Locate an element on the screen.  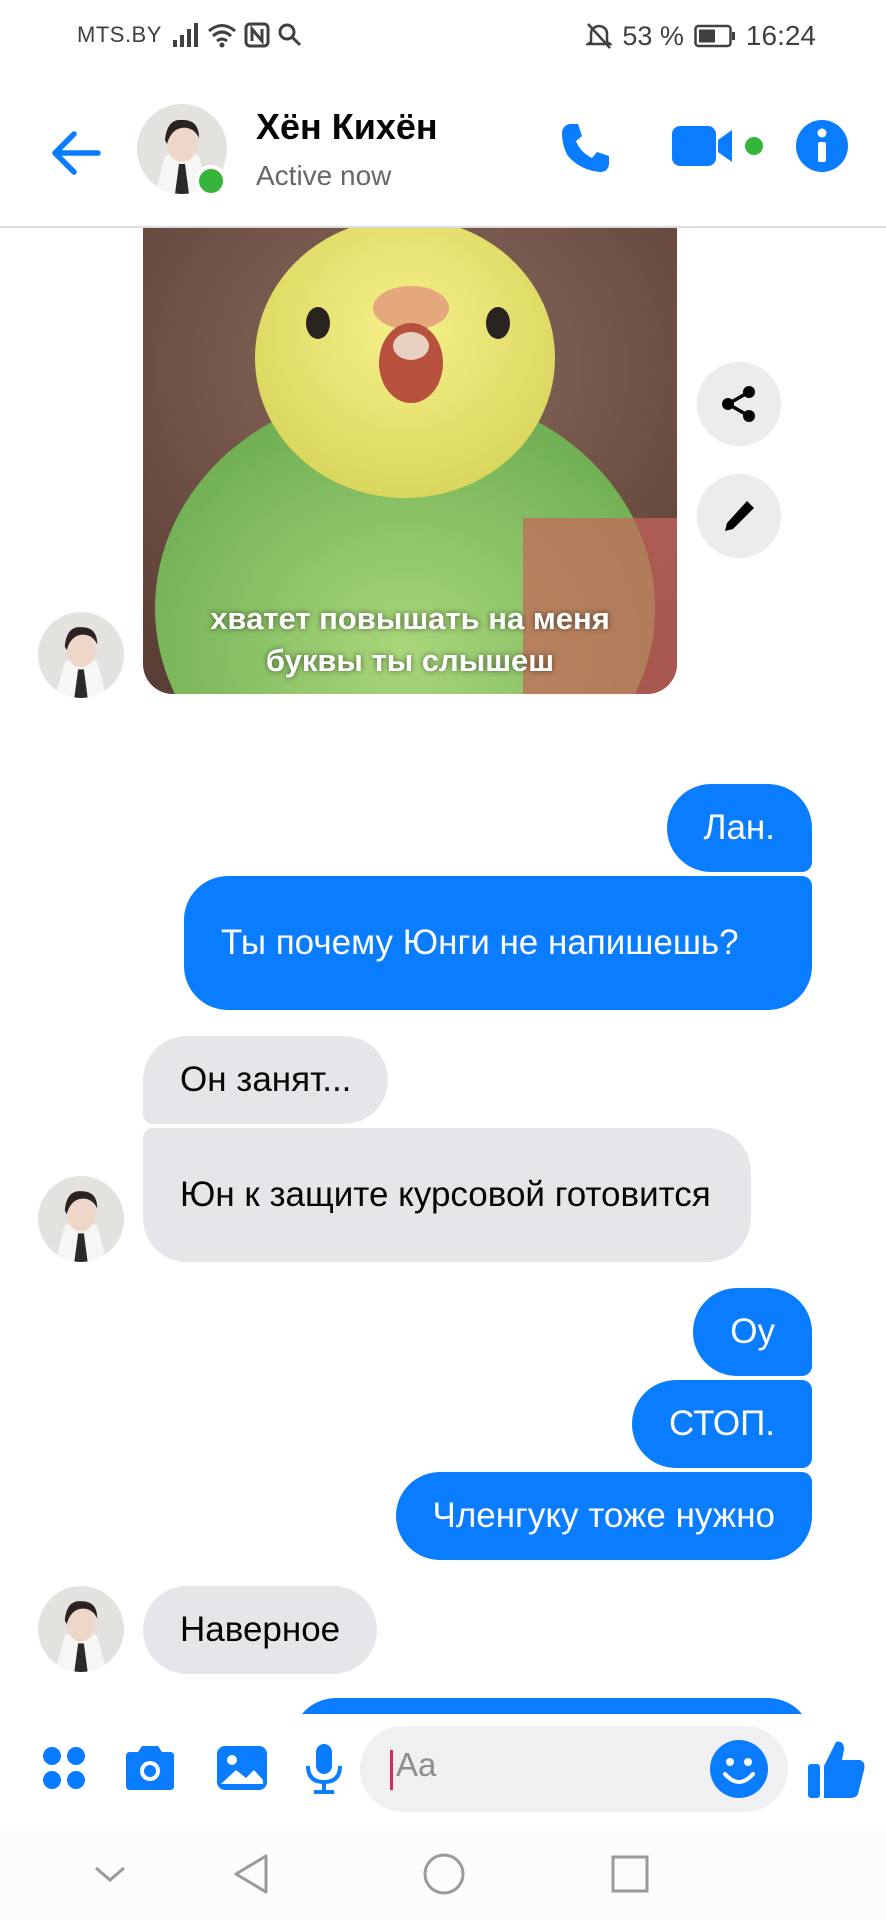
video-camera-icon is located at coordinates (720, 148).